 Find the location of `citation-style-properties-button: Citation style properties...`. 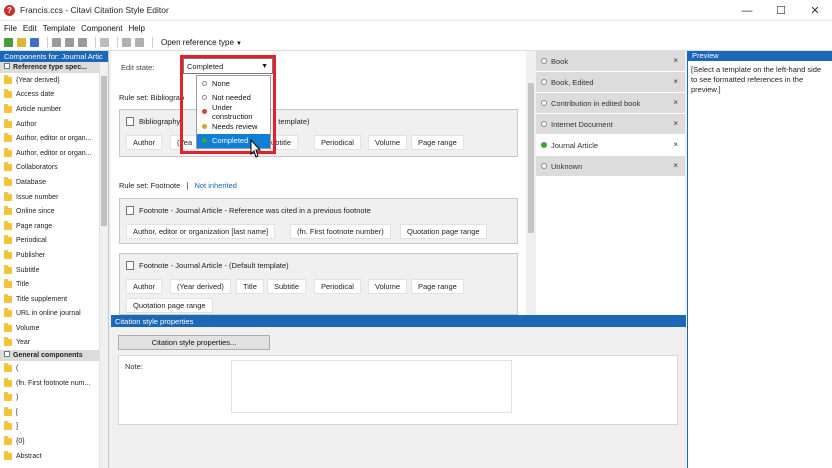

citation-style-properties-button: Citation style properties... is located at coordinates (194, 342).